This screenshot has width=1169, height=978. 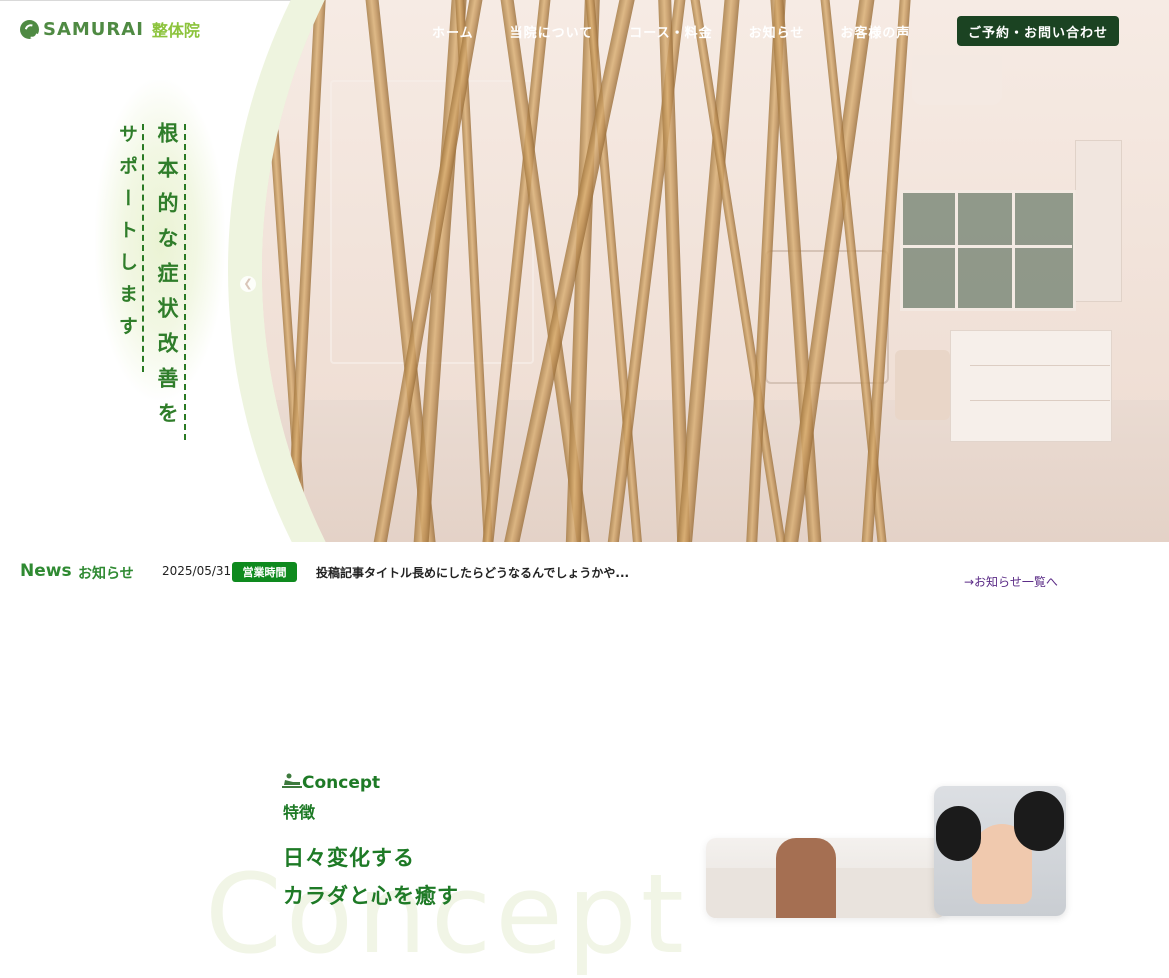 I want to click on slider-prev-icon: ❮, so click(x=248, y=284).